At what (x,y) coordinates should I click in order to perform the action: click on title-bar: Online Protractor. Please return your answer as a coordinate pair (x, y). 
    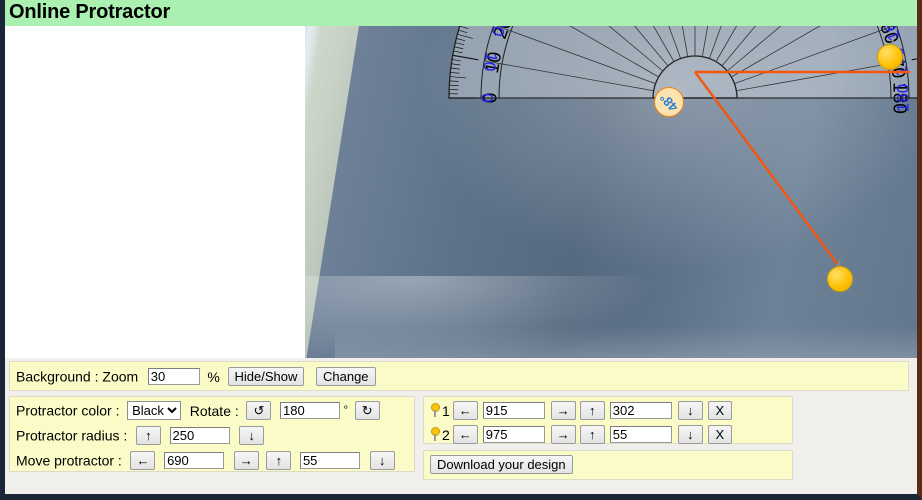
    Looking at the image, I should click on (461, 13).